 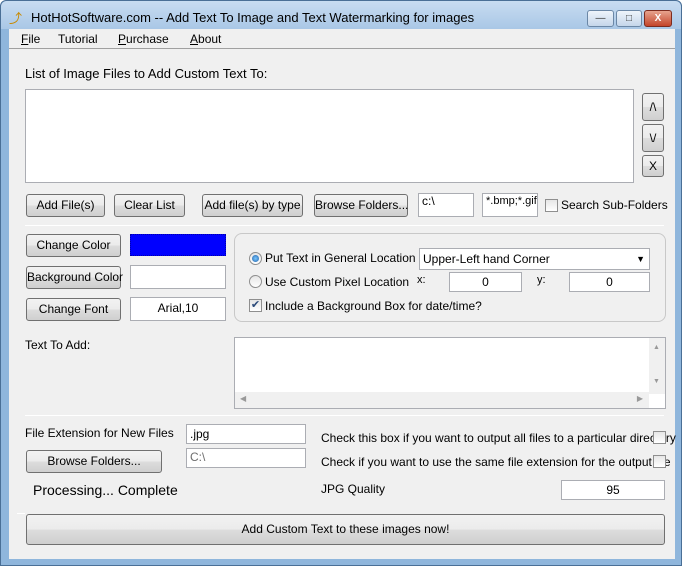 I want to click on general-location-select: Upper-Left hand Corner ▼, so click(x=534, y=259).